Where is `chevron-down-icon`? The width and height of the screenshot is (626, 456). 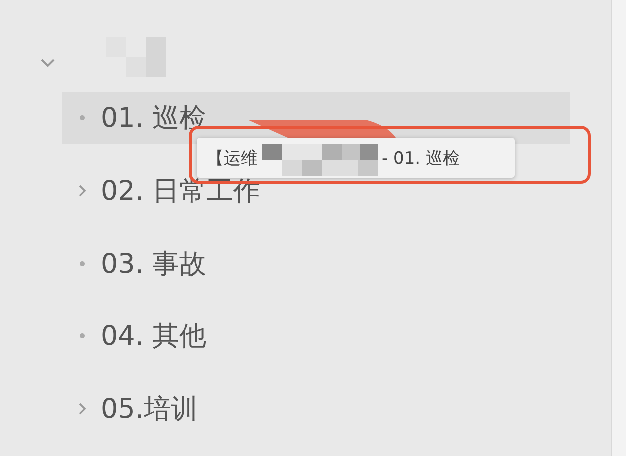 chevron-down-icon is located at coordinates (48, 63).